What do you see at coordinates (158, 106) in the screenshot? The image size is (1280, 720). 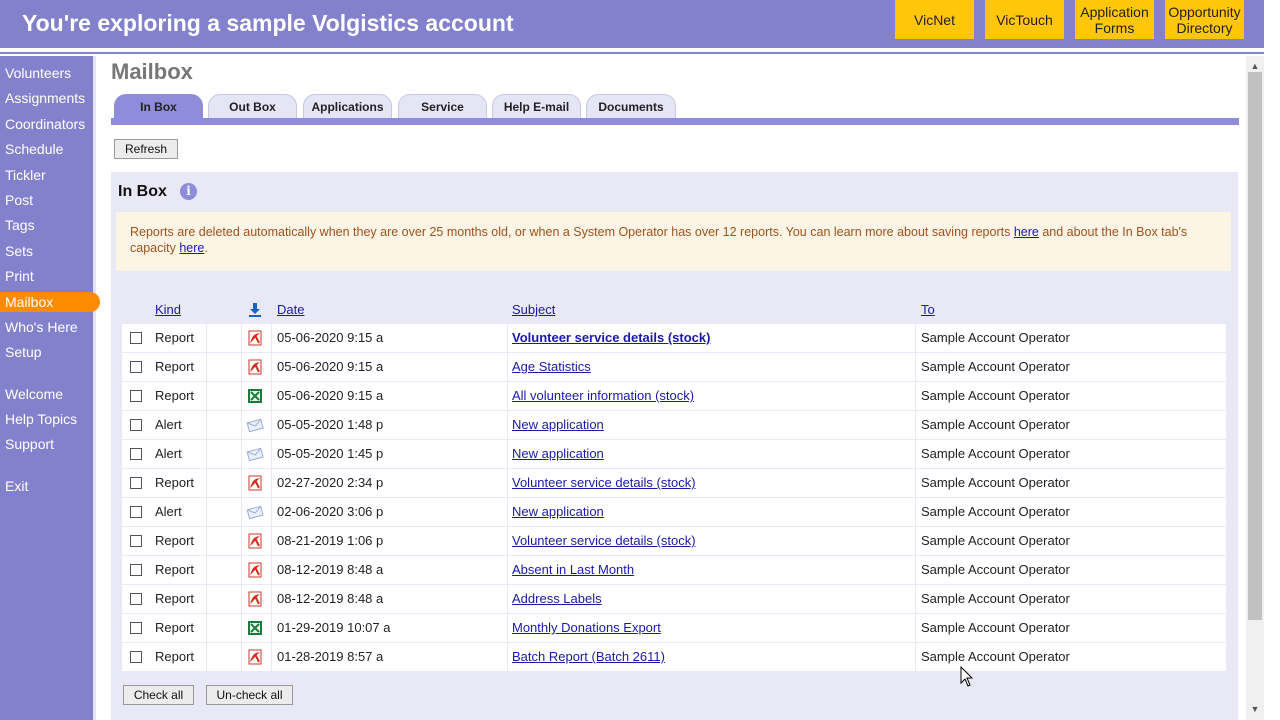 I see `tab-in-box: In Box` at bounding box center [158, 106].